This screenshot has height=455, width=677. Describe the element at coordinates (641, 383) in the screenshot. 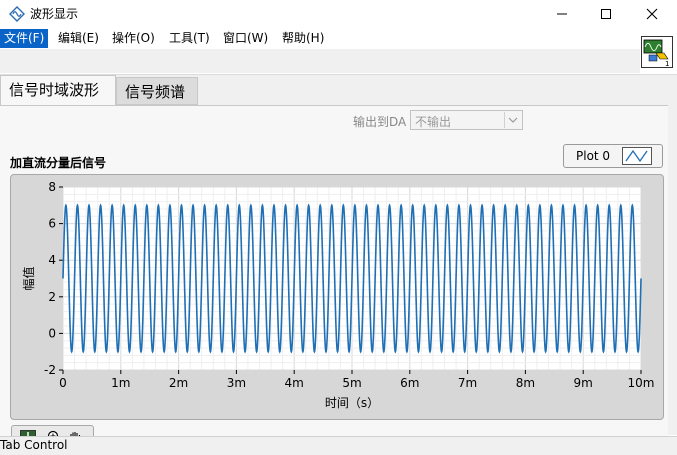

I see `x-tick-label: 10m` at that location.